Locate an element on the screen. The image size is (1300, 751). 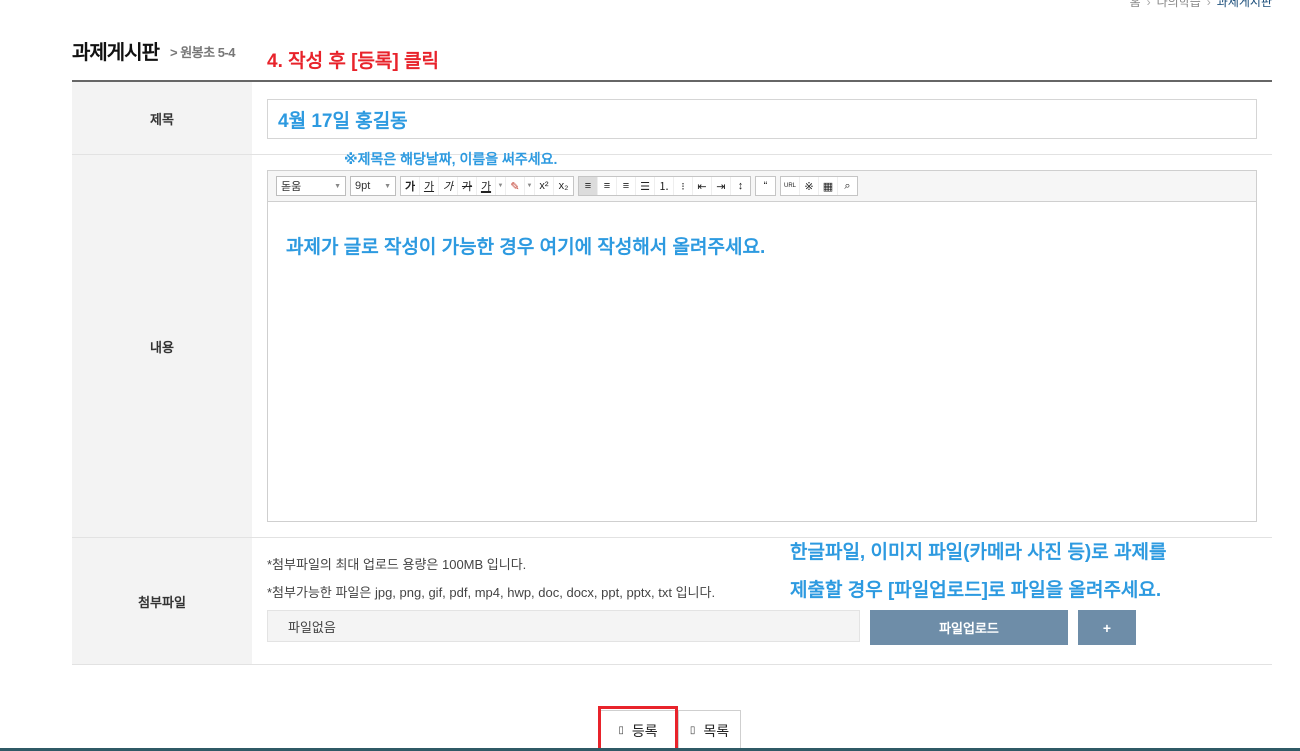
paragraph-group: ≡ ≡ ≡ ☰ ⒈ ⁝ ⇤ ⇥ ↕ is located at coordinates (664, 186).